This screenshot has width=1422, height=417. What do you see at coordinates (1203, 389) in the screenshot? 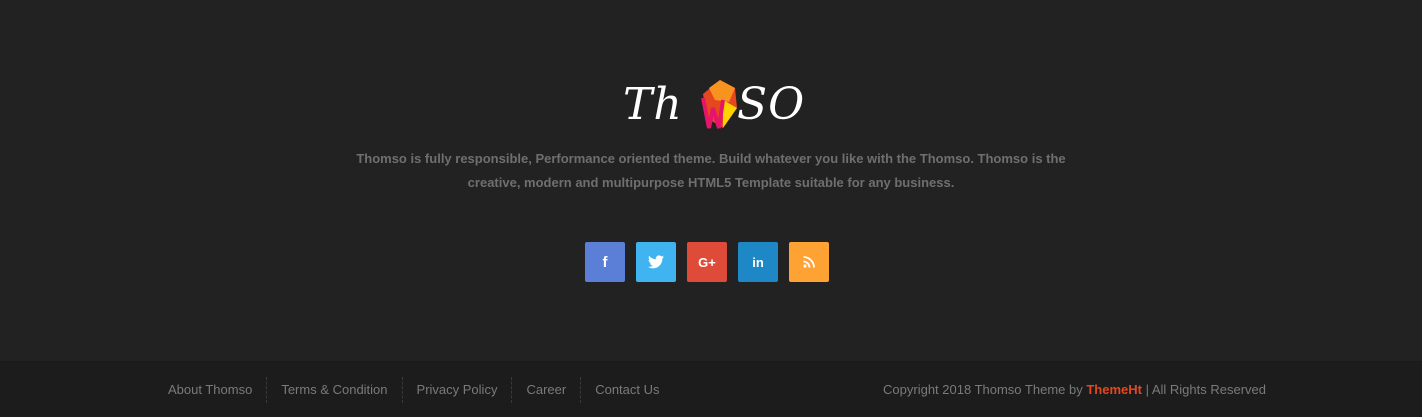
I see `copyright-suffix: | All Rights Reserved` at bounding box center [1203, 389].